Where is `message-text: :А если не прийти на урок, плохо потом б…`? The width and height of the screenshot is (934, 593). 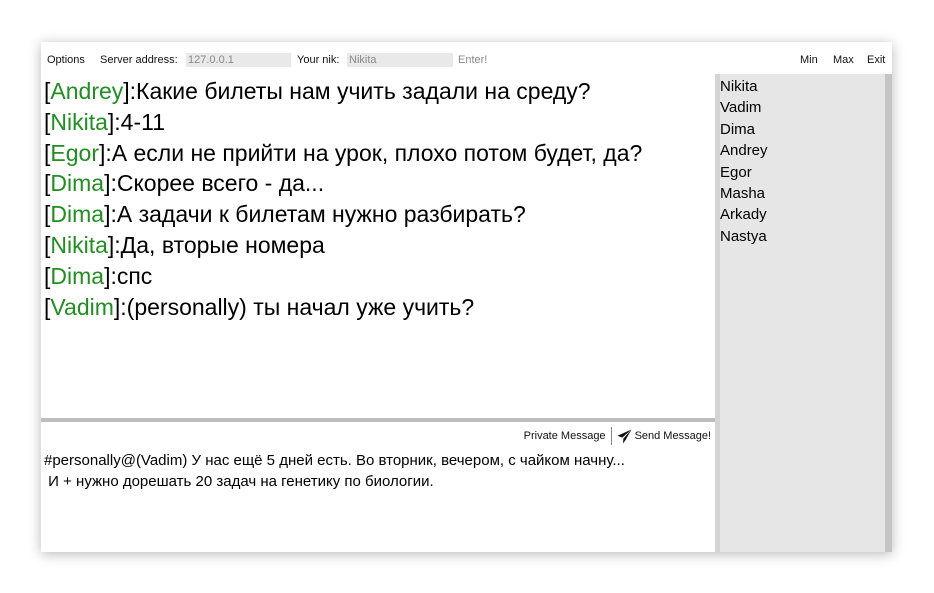
message-text: :А если не прийти на урок, плохо потом б… is located at coordinates (374, 152).